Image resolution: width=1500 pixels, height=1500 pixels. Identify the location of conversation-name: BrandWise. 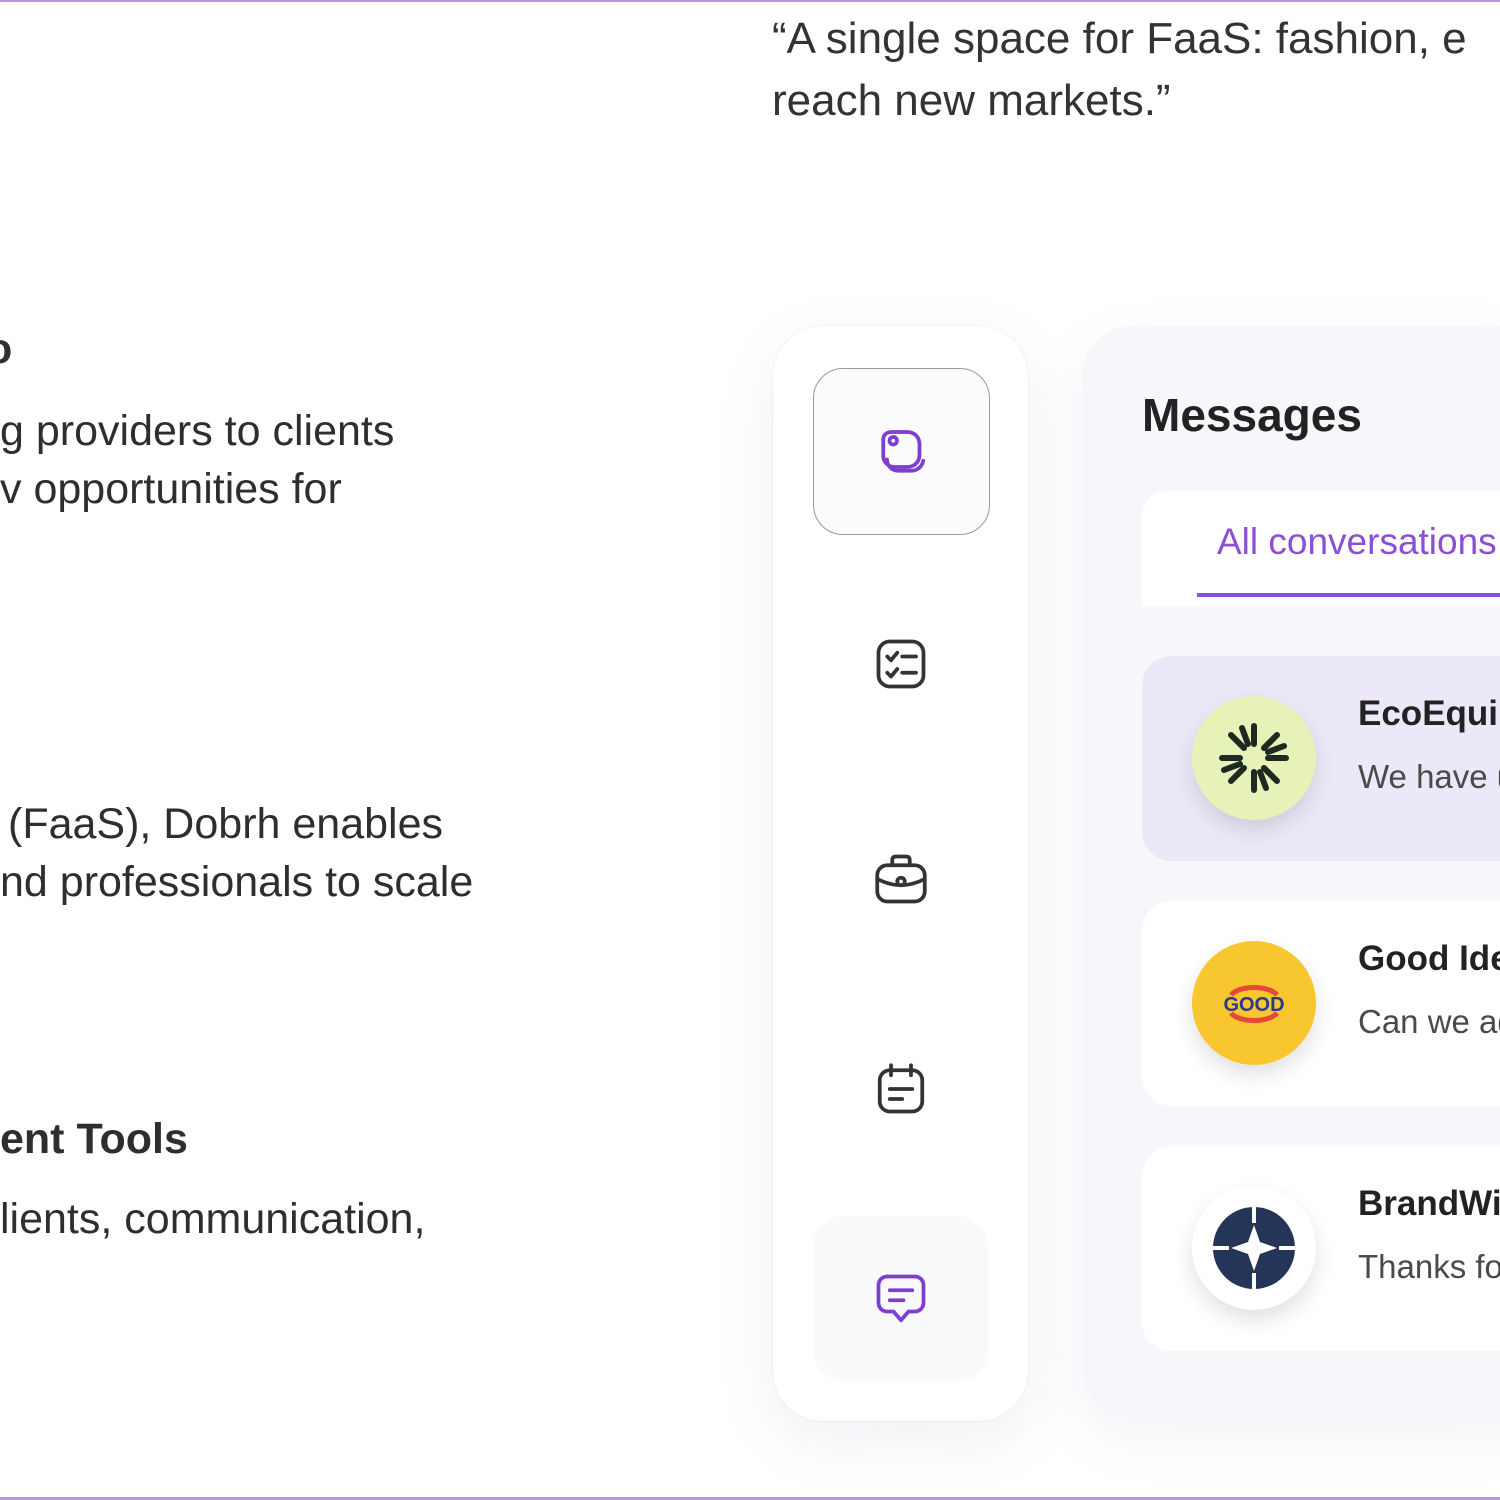
(1429, 1203).